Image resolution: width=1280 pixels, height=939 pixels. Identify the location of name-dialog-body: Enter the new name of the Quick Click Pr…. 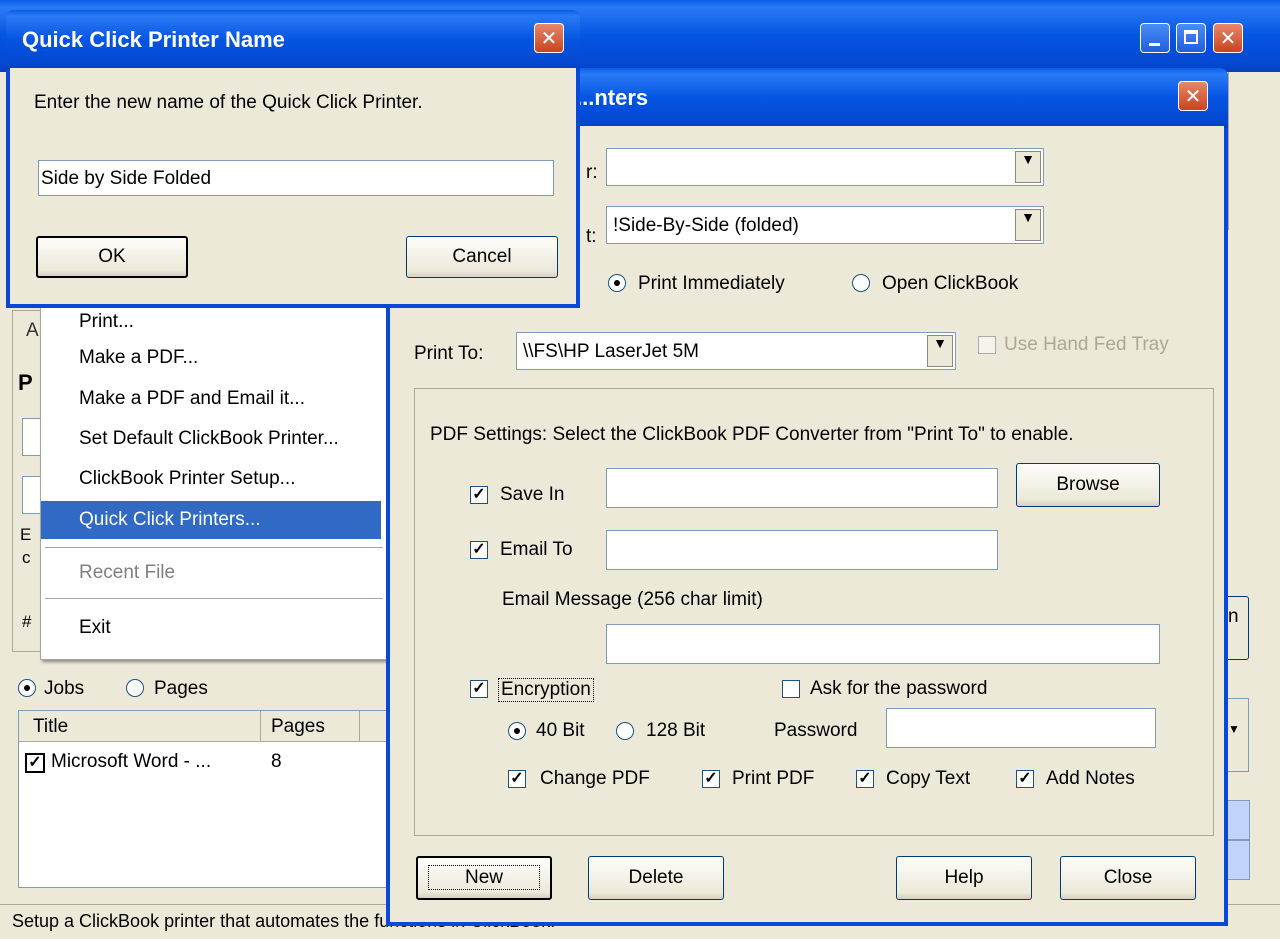
(293, 186).